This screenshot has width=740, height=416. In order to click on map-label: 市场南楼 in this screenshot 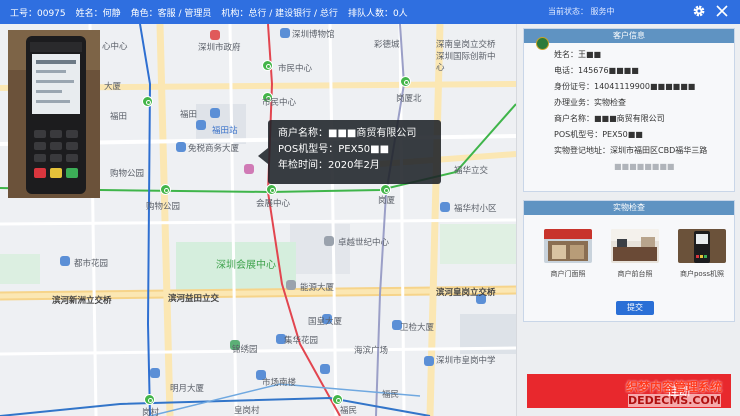, I will do `click(279, 383)`.